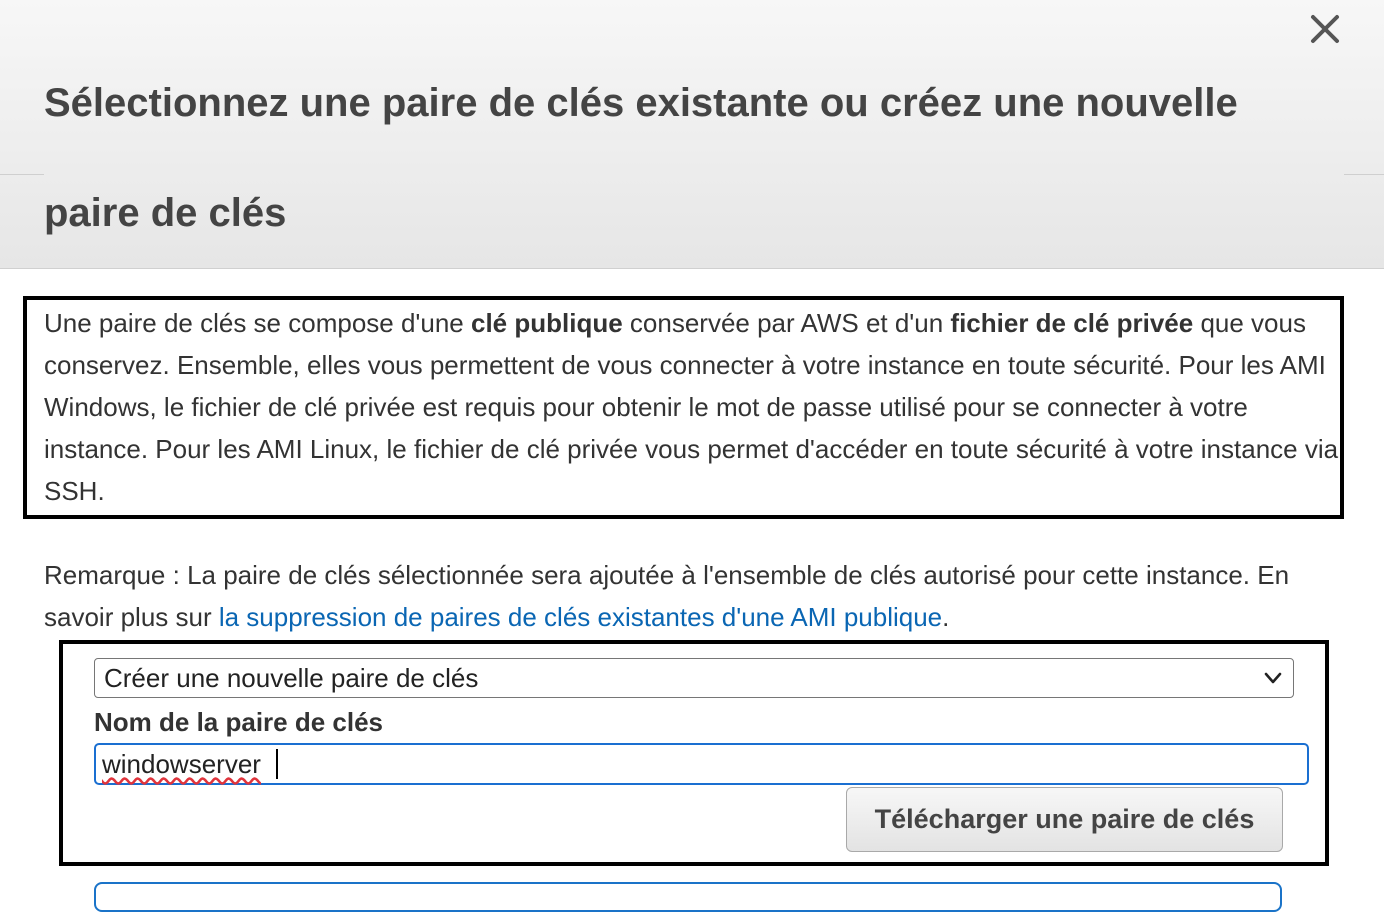  Describe the element at coordinates (1064, 819) in the screenshot. I see `download-key-pair-button: Télécharger une paire de clés` at that location.